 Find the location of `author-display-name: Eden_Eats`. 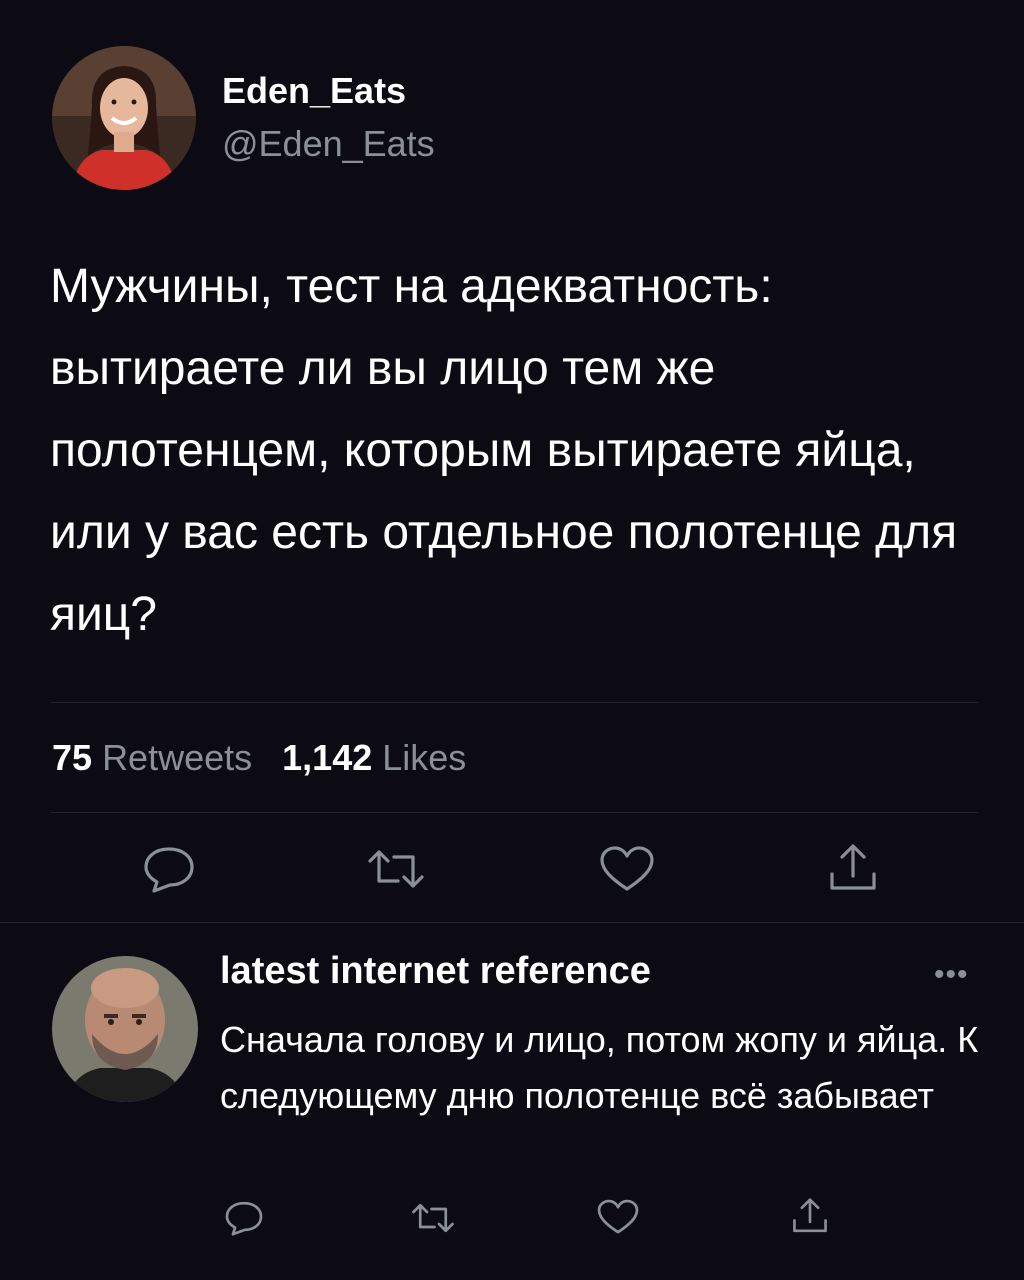

author-display-name: Eden_Eats is located at coordinates (314, 91).